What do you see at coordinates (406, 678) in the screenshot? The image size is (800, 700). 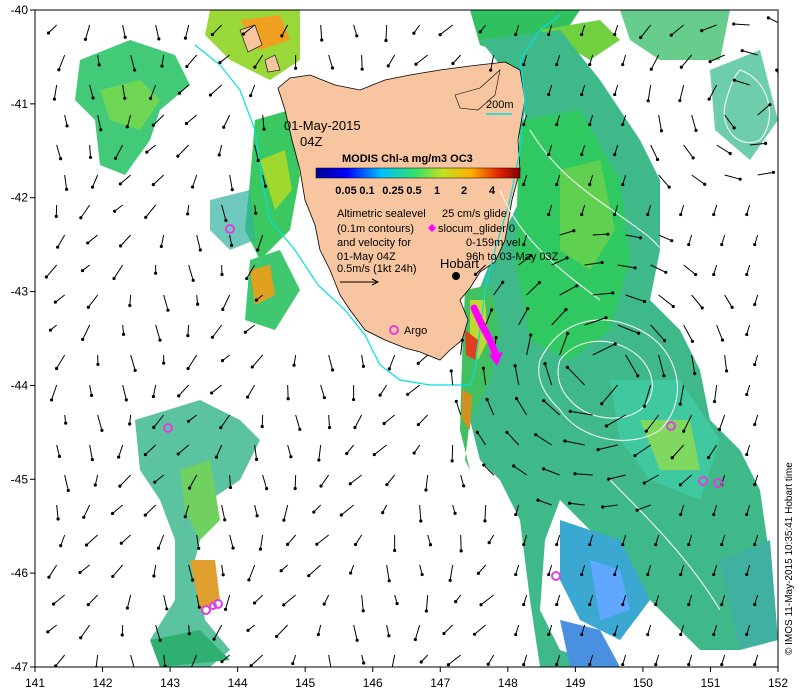 I see `x-axis: 141 142 143 144 145 146 147 148 149 150 151 152` at bounding box center [406, 678].